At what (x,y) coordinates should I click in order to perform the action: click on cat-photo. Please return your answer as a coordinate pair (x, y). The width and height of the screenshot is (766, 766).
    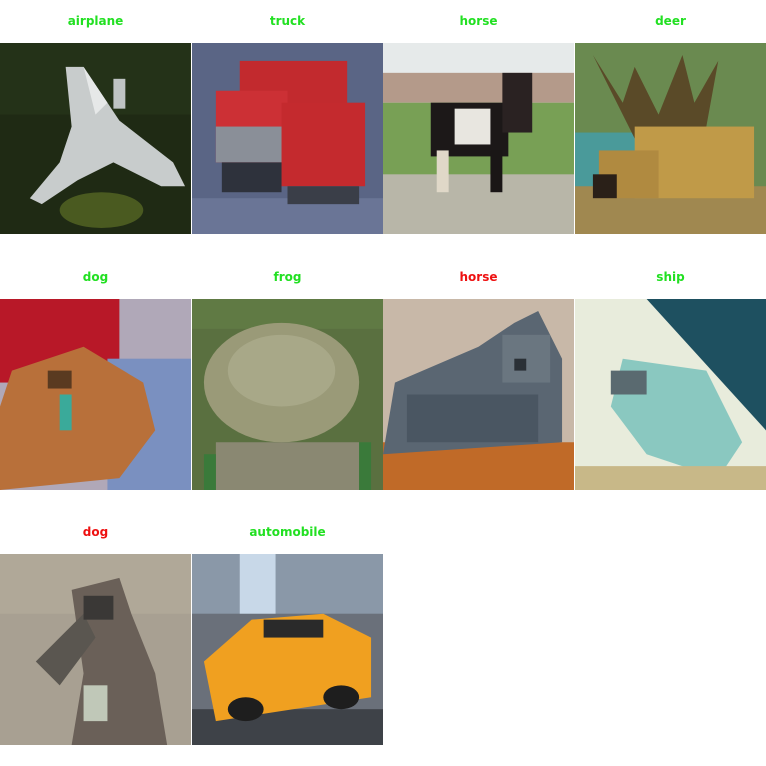
    Looking at the image, I should click on (478, 394).